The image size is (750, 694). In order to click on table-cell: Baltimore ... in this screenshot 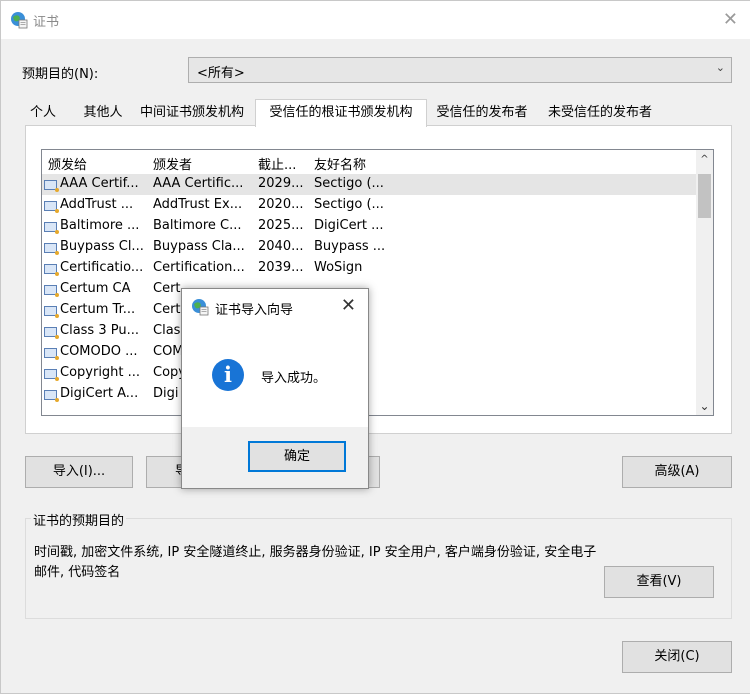, I will do `click(100, 225)`.